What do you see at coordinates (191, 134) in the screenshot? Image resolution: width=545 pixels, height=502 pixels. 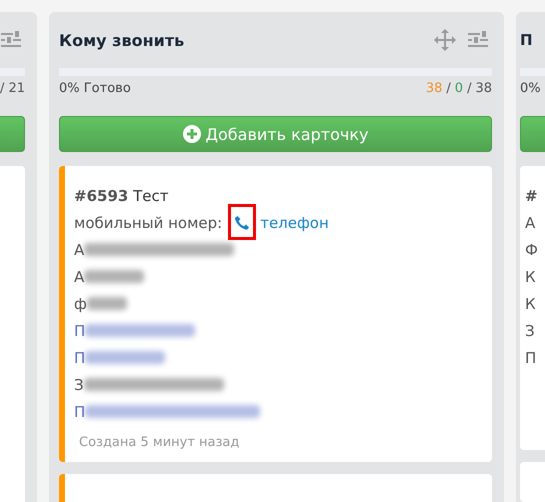 I see `plus-circle-icon` at bounding box center [191, 134].